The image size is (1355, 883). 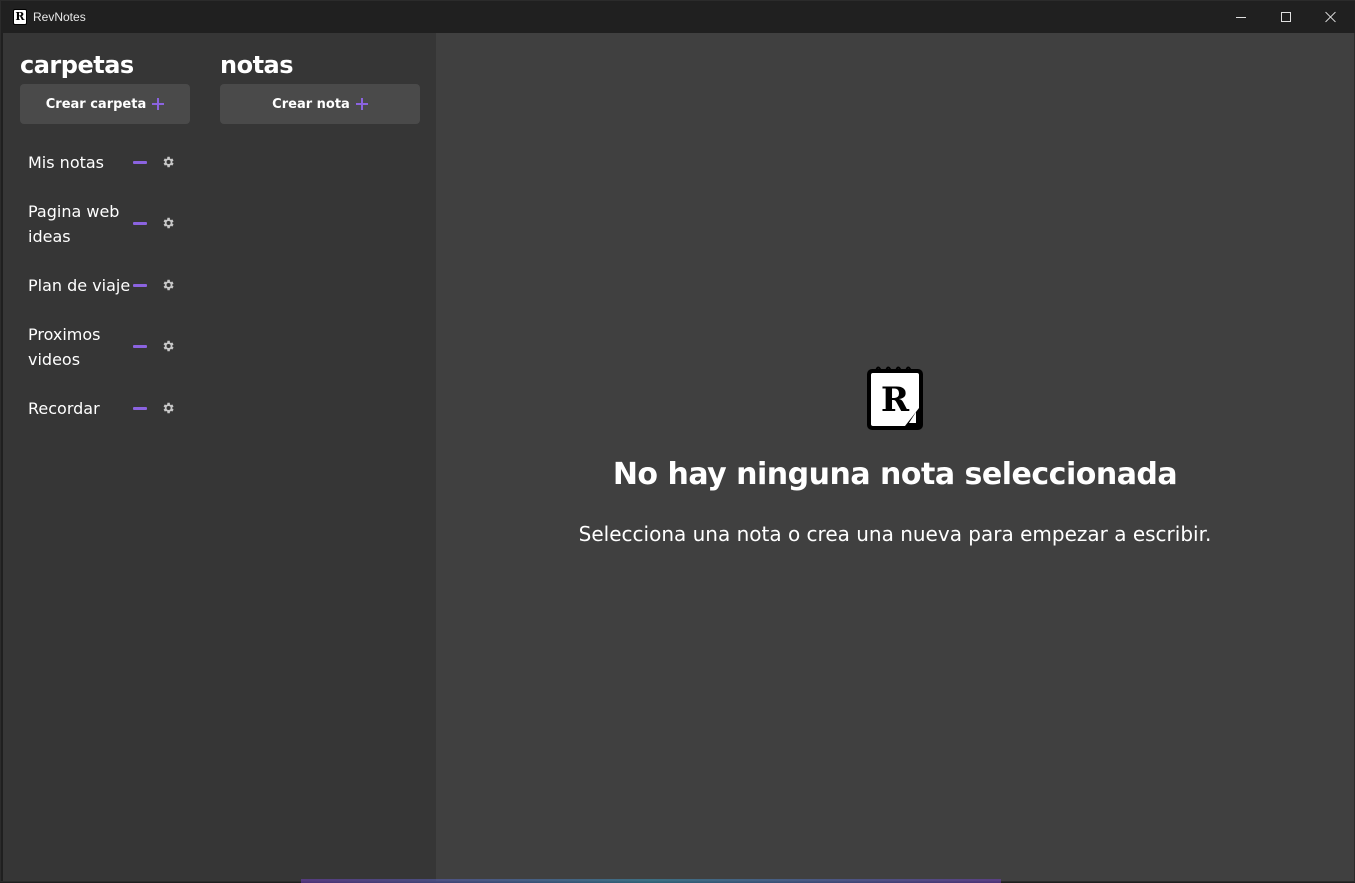 I want to click on create-folder-button: Crear carpeta, so click(x=105, y=104).